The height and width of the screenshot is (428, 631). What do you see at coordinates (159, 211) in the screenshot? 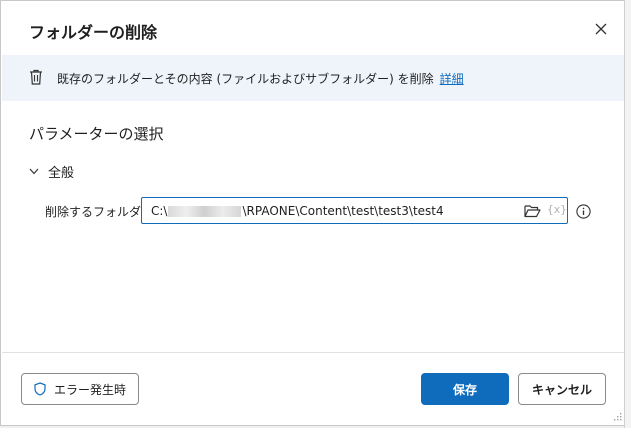
I see `path-prefix: C:\` at bounding box center [159, 211].